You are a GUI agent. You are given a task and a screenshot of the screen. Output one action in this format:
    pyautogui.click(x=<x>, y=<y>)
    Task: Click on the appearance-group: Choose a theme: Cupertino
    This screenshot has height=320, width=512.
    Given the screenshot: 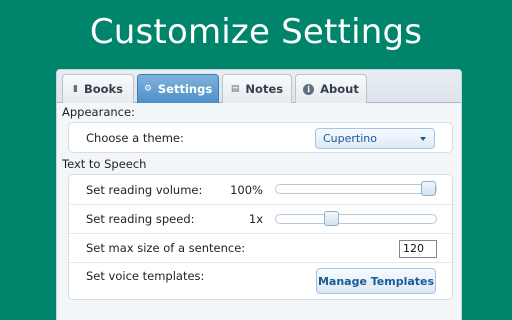 What is the action you would take?
    pyautogui.click(x=260, y=137)
    